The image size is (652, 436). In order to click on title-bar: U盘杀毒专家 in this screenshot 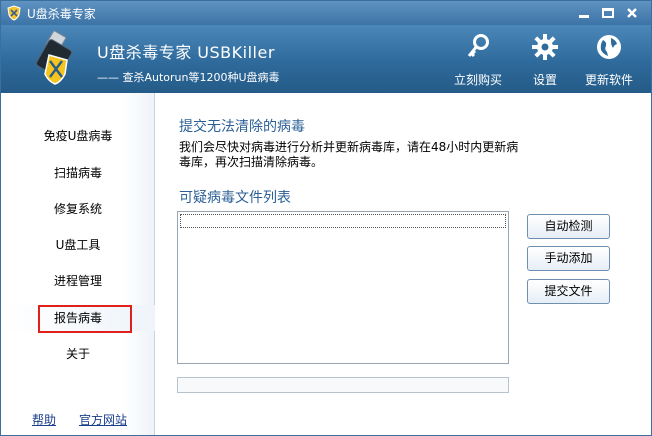, I will do `click(326, 13)`.